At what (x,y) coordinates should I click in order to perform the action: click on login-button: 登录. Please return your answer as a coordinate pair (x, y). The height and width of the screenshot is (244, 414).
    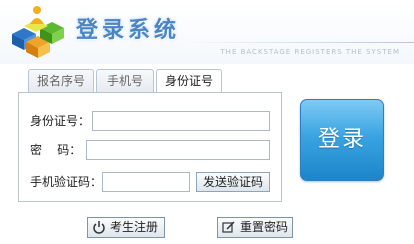
    Looking at the image, I should click on (342, 140).